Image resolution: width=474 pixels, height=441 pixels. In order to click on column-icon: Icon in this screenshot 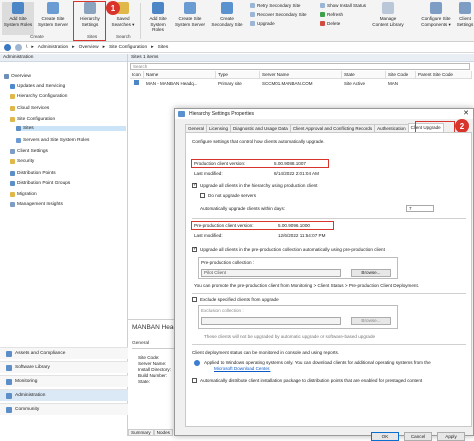, I will do `click(137, 75)`.